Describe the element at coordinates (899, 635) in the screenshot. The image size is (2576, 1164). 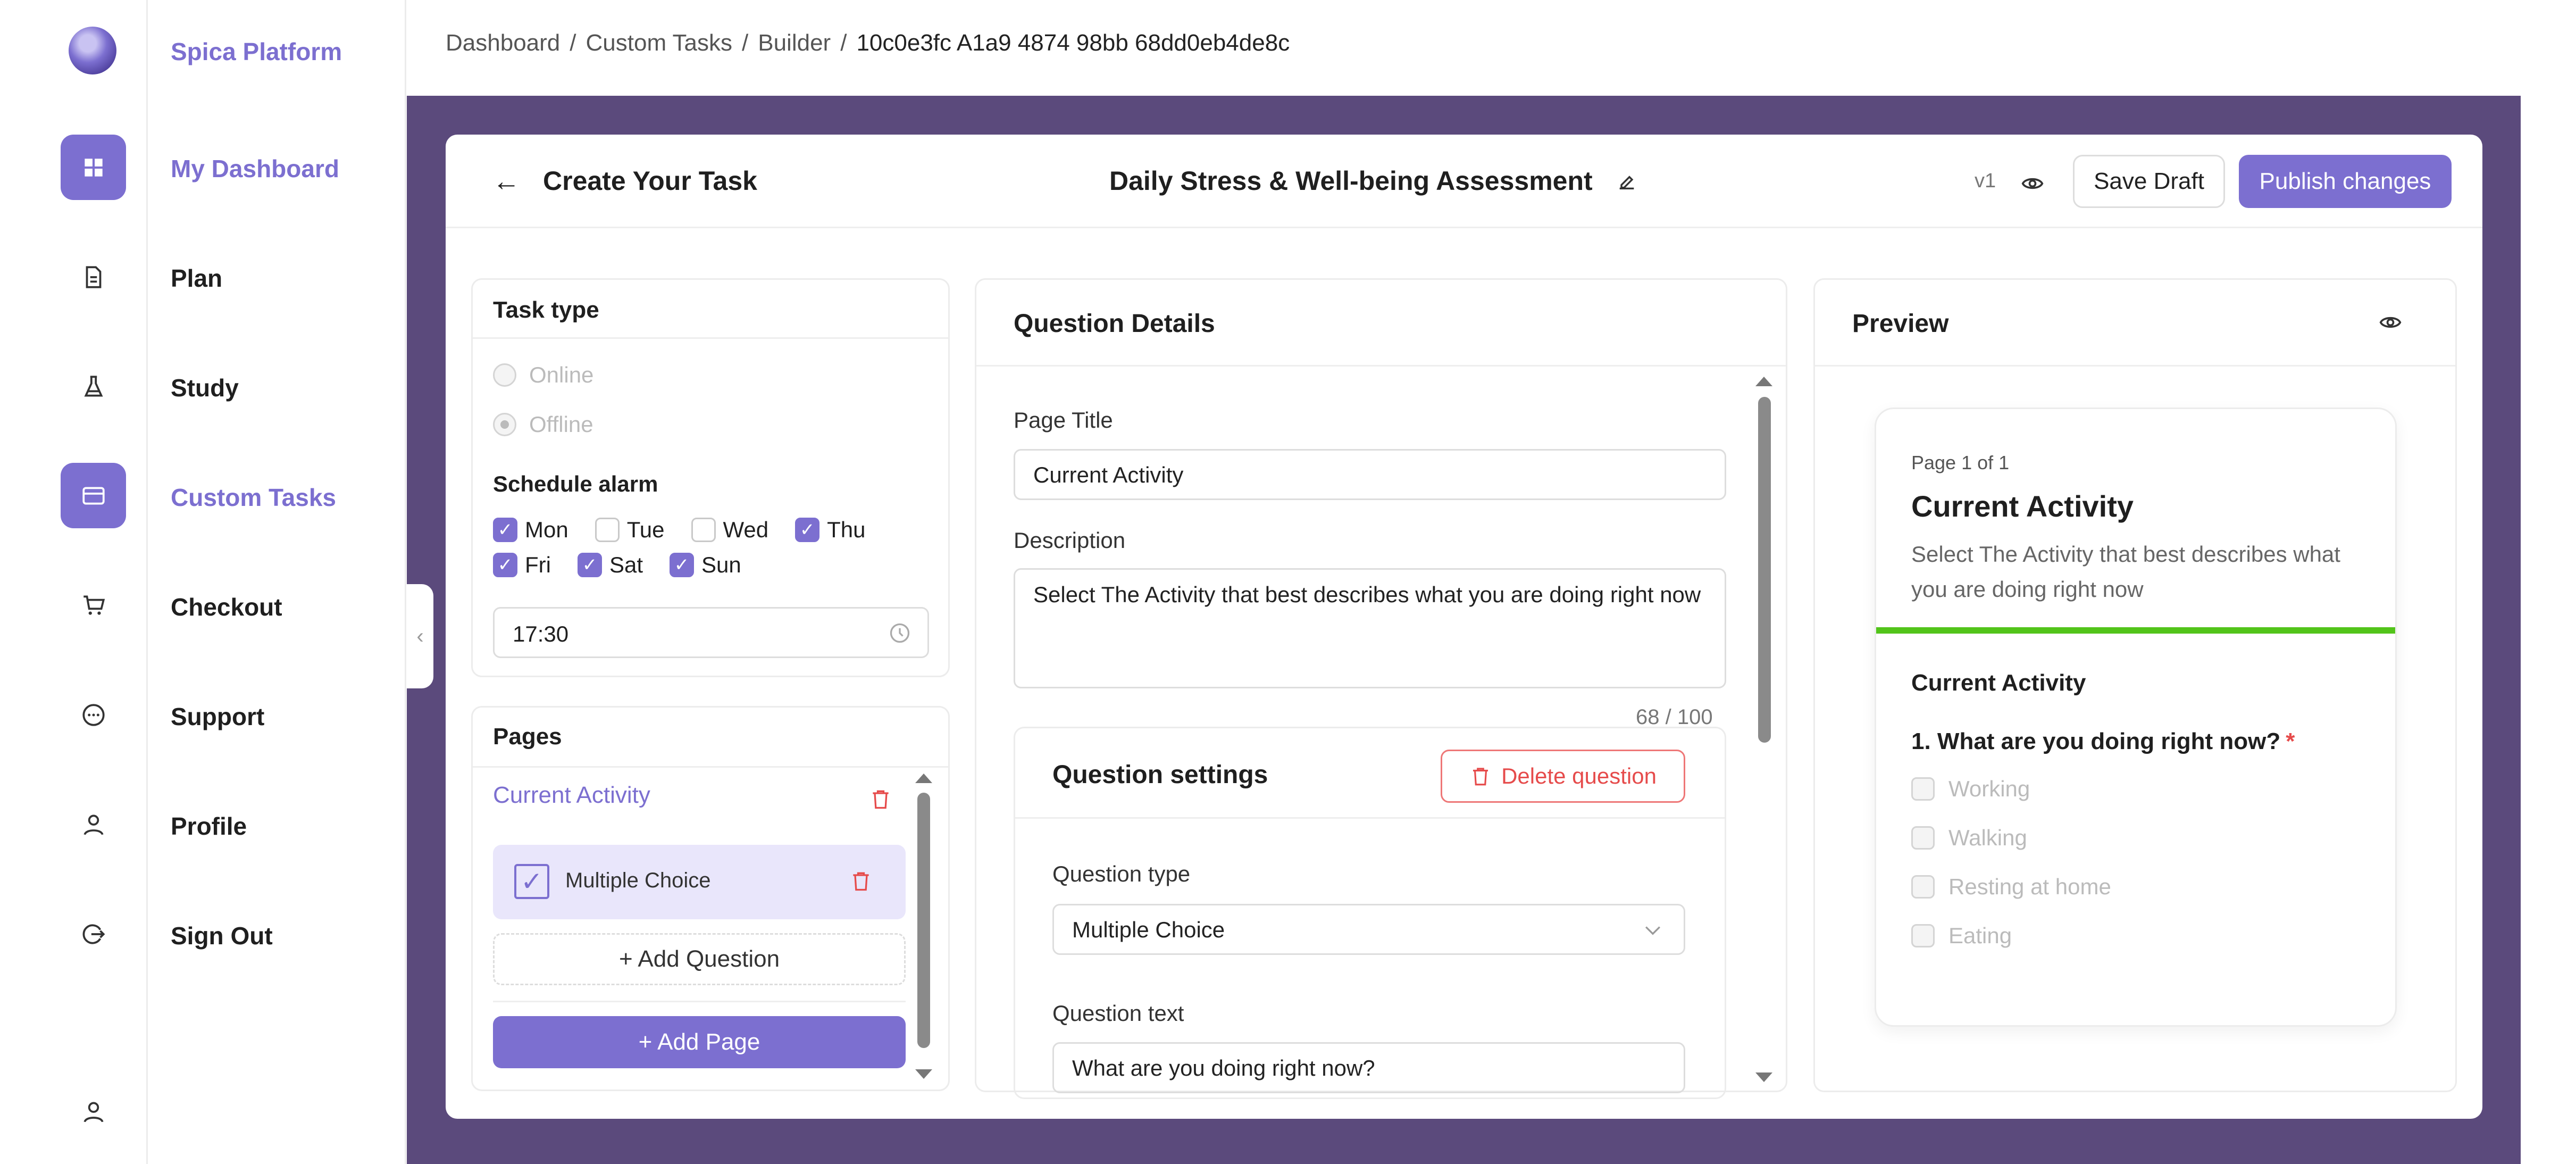
I see `clock-icon` at that location.